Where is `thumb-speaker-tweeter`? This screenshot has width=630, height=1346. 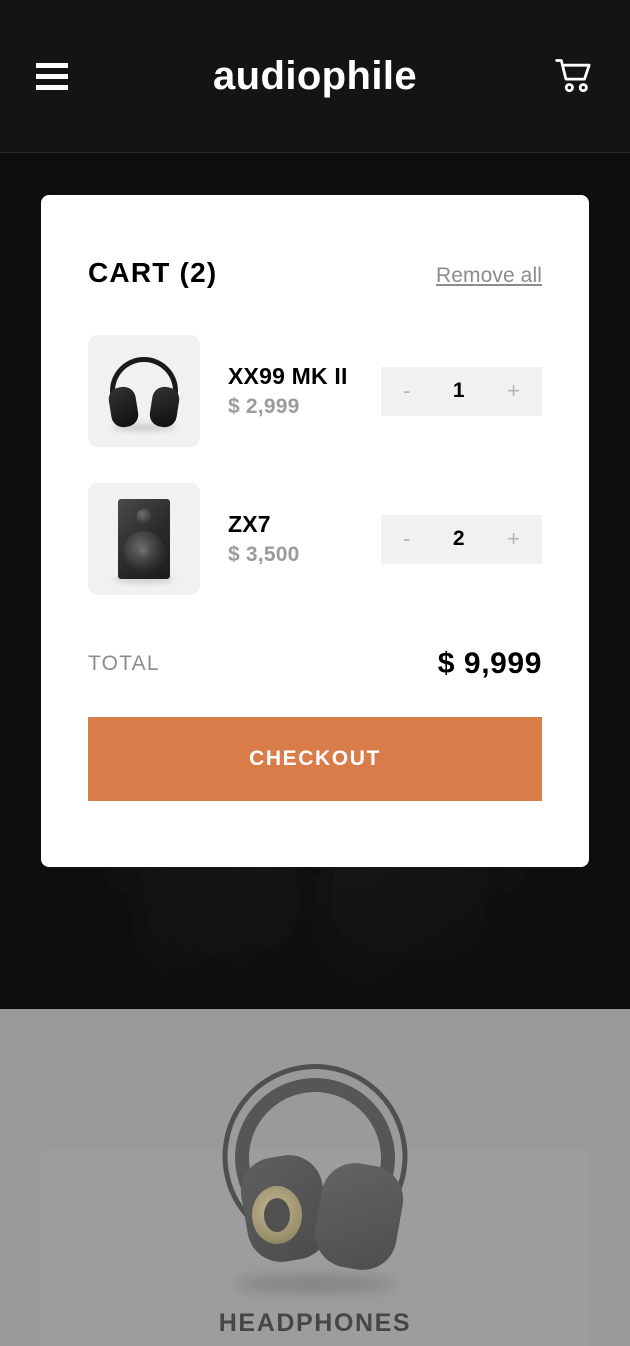
thumb-speaker-tweeter is located at coordinates (144, 516).